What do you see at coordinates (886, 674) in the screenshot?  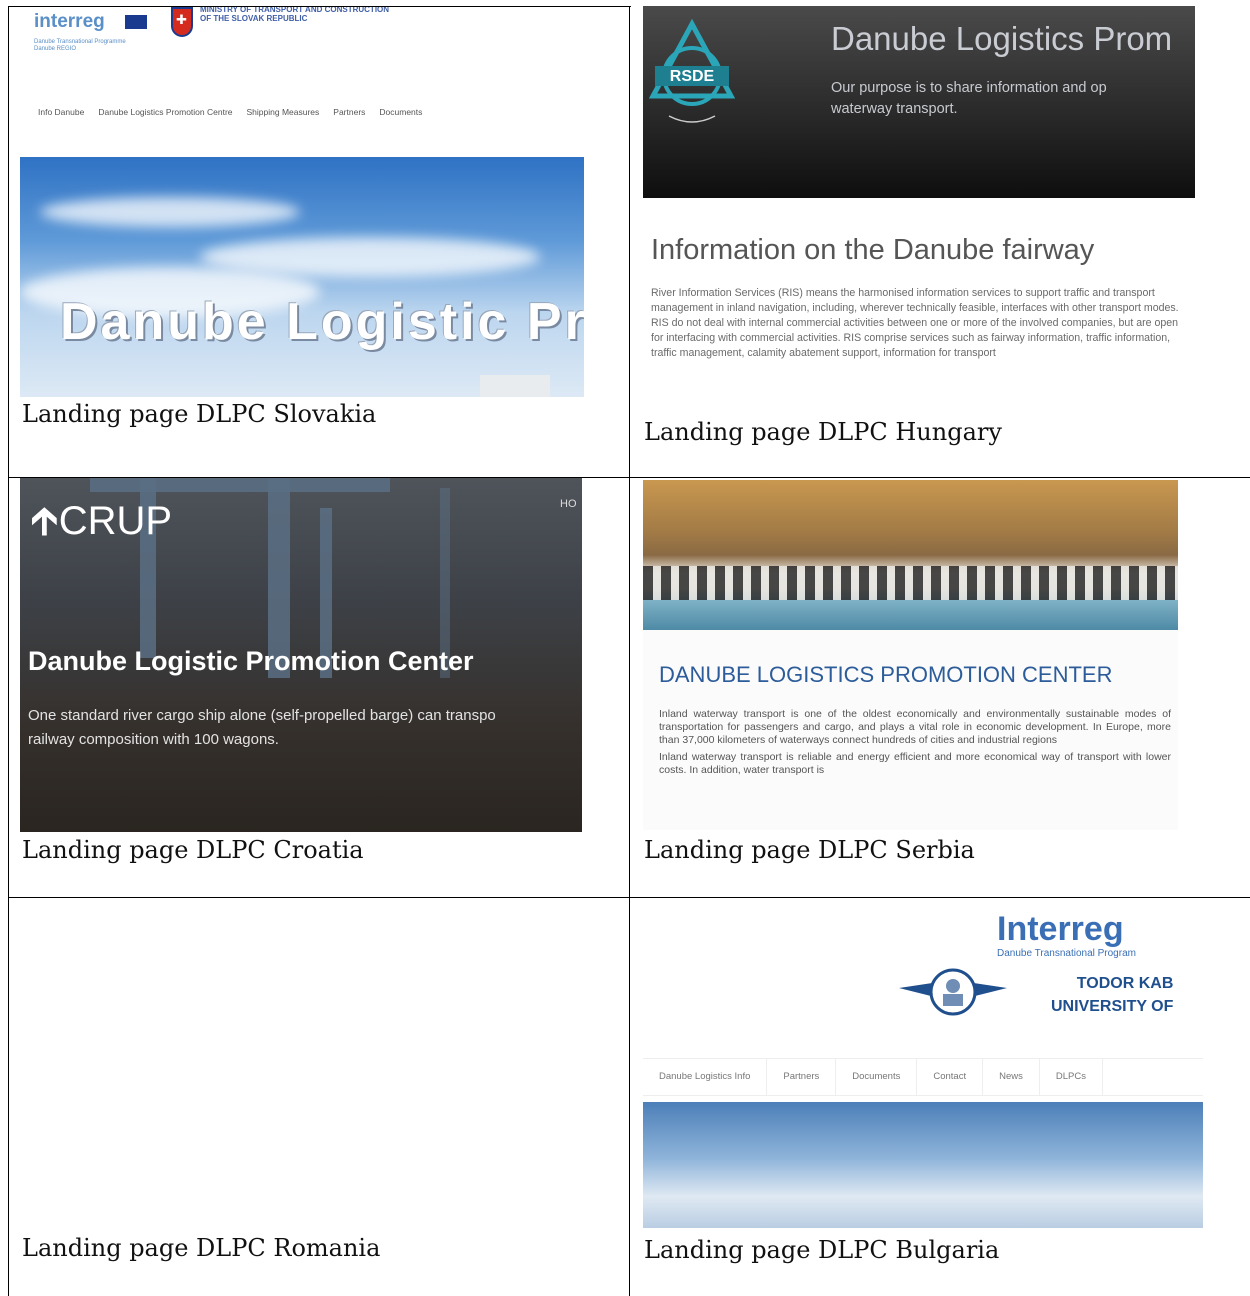 I see `serbia-title: DANUBE LOGISTICS PROMOTION CENTER` at bounding box center [886, 674].